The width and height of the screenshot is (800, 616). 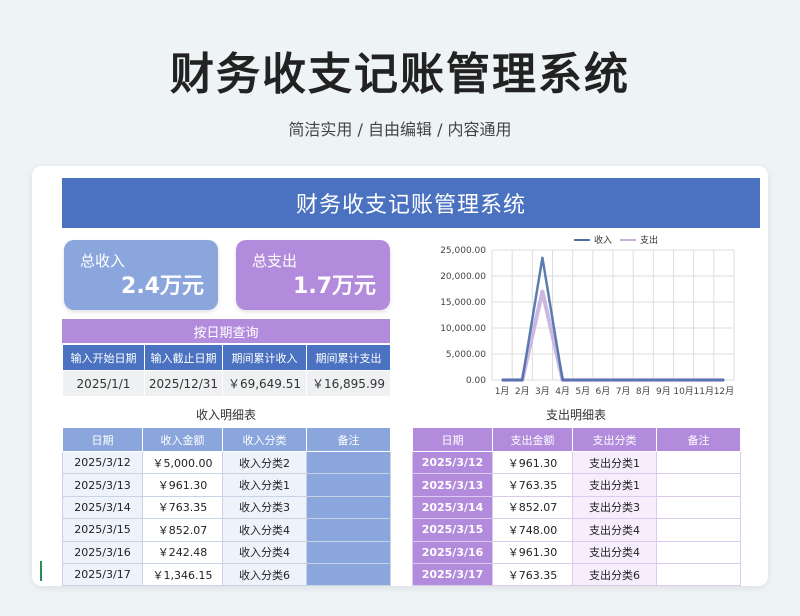 What do you see at coordinates (463, 251) in the screenshot?
I see `chart-ytick-label: 25,000.00` at bounding box center [463, 251].